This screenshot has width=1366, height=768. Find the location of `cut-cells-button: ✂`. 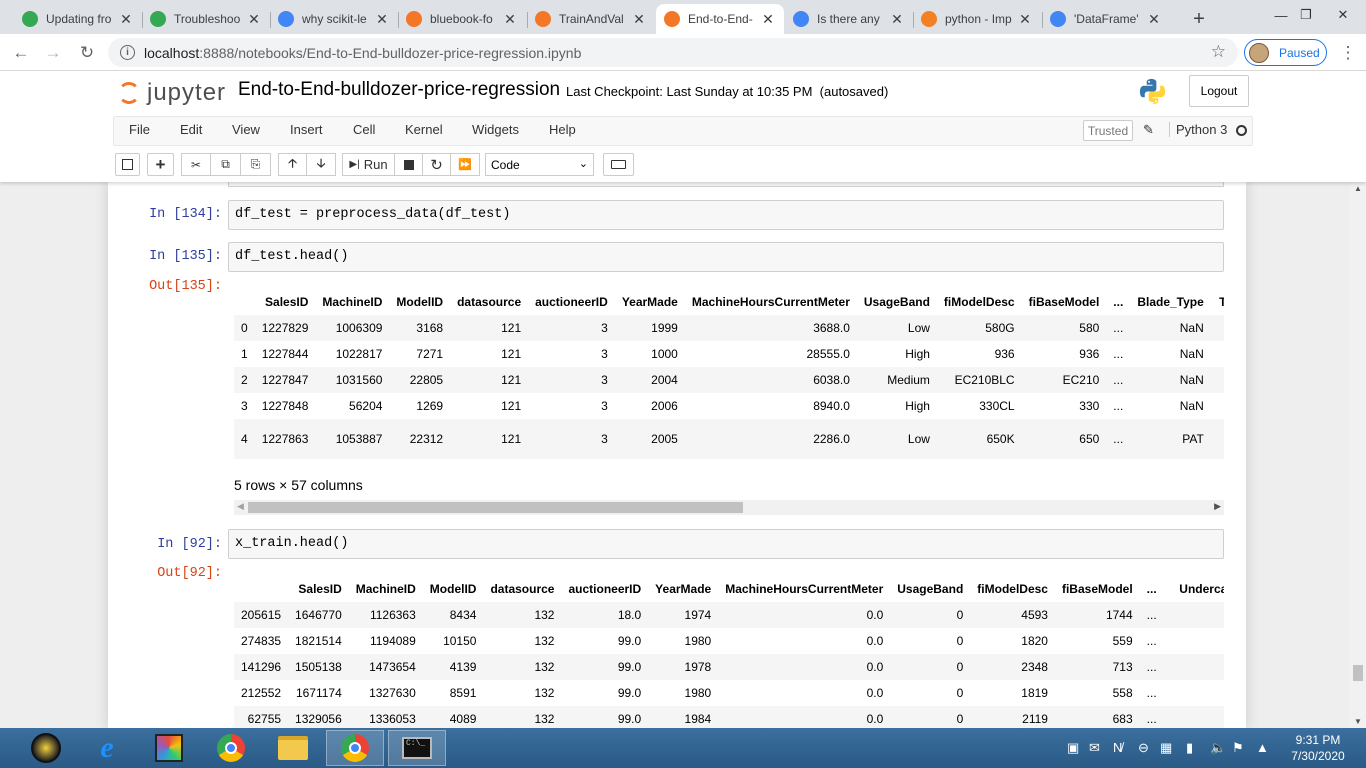

cut-cells-button: ✂ is located at coordinates (196, 164).